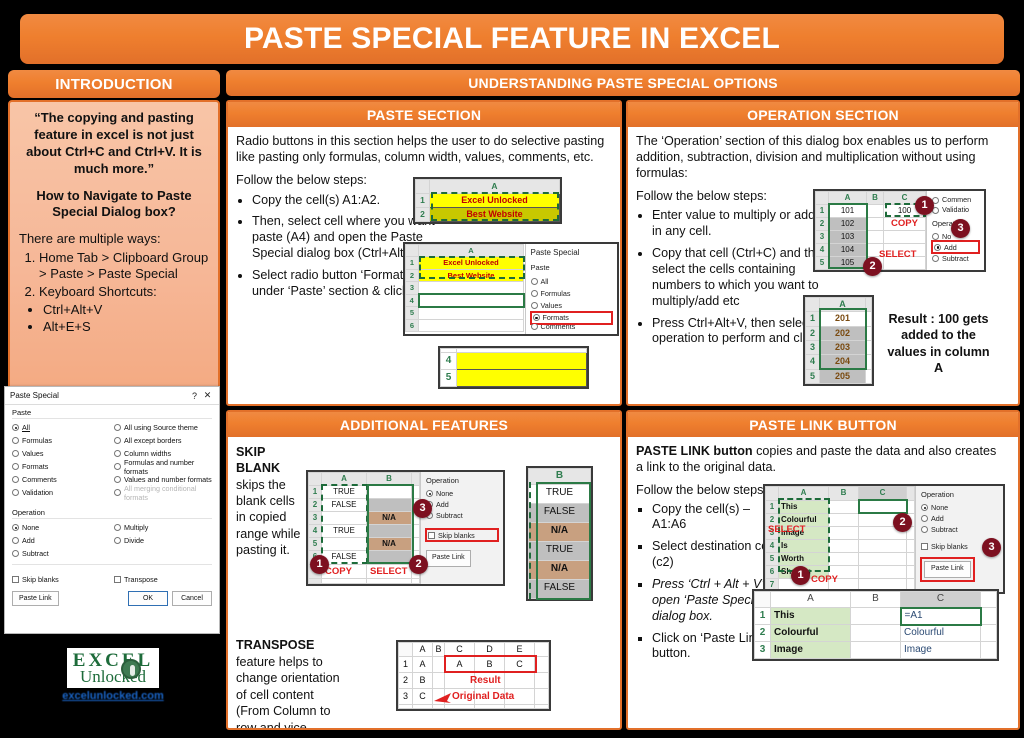  What do you see at coordinates (882, 493) in the screenshot?
I see `column-header-c: C` at bounding box center [882, 493].